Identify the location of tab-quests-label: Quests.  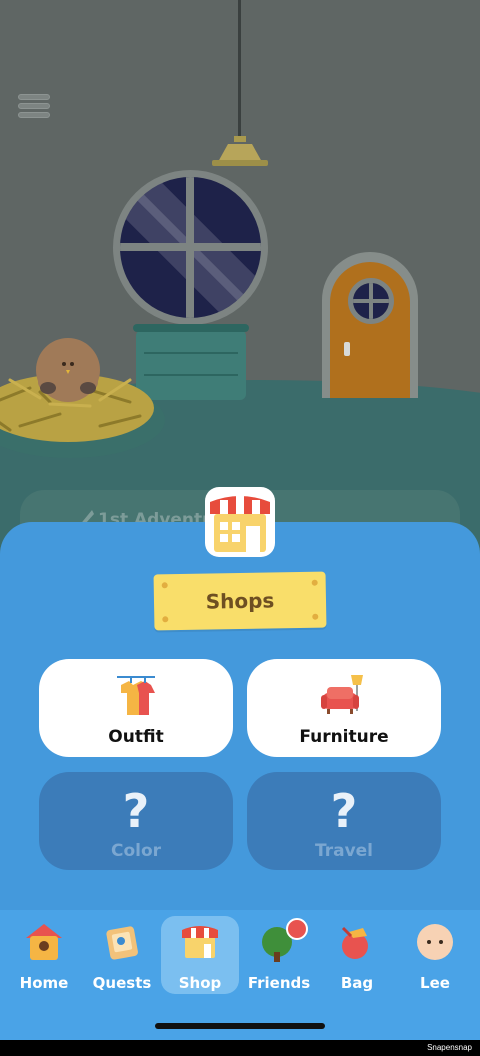
(122, 983).